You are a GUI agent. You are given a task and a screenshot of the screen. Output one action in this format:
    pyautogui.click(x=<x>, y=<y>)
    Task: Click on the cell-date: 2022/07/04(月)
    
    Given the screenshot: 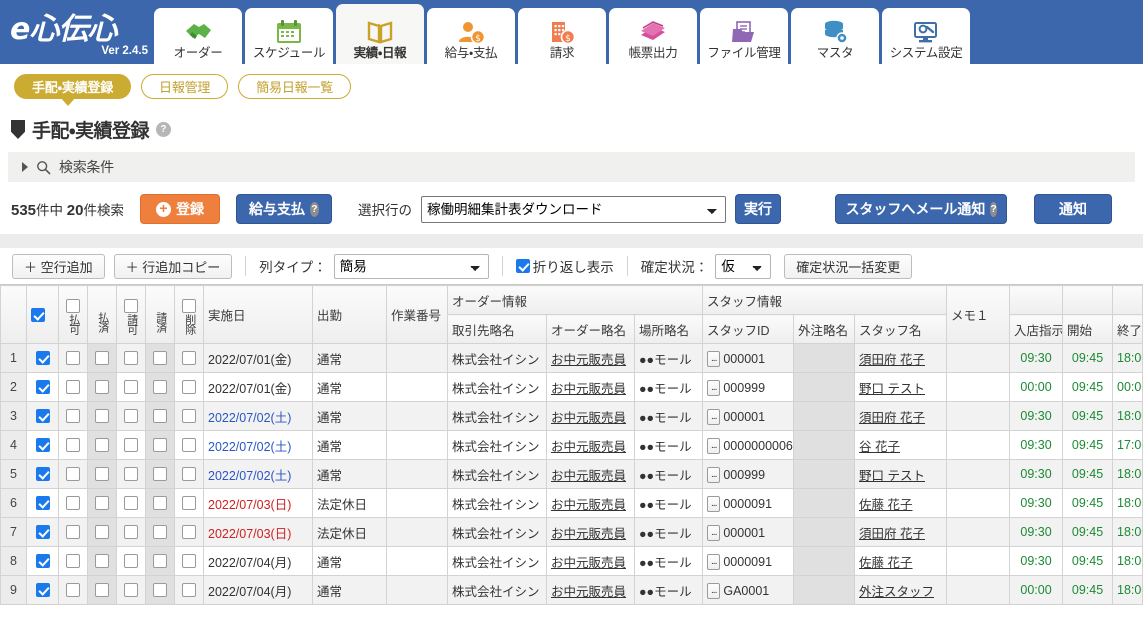 What is the action you would take?
    pyautogui.click(x=258, y=590)
    